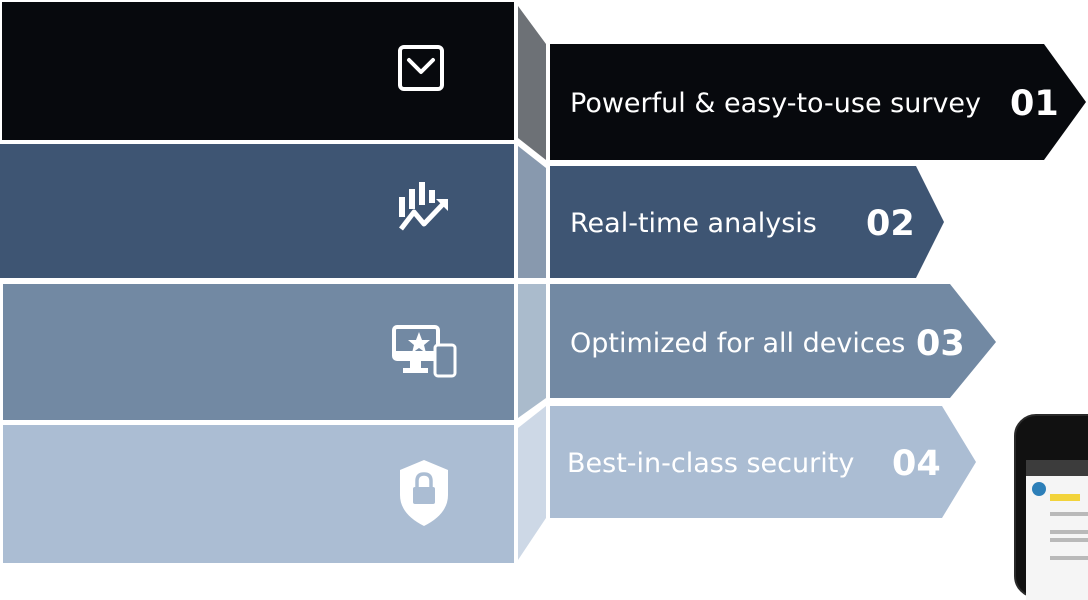  Describe the element at coordinates (737, 343) in the screenshot. I see `feature-label-3: Optimized for all devices` at that location.